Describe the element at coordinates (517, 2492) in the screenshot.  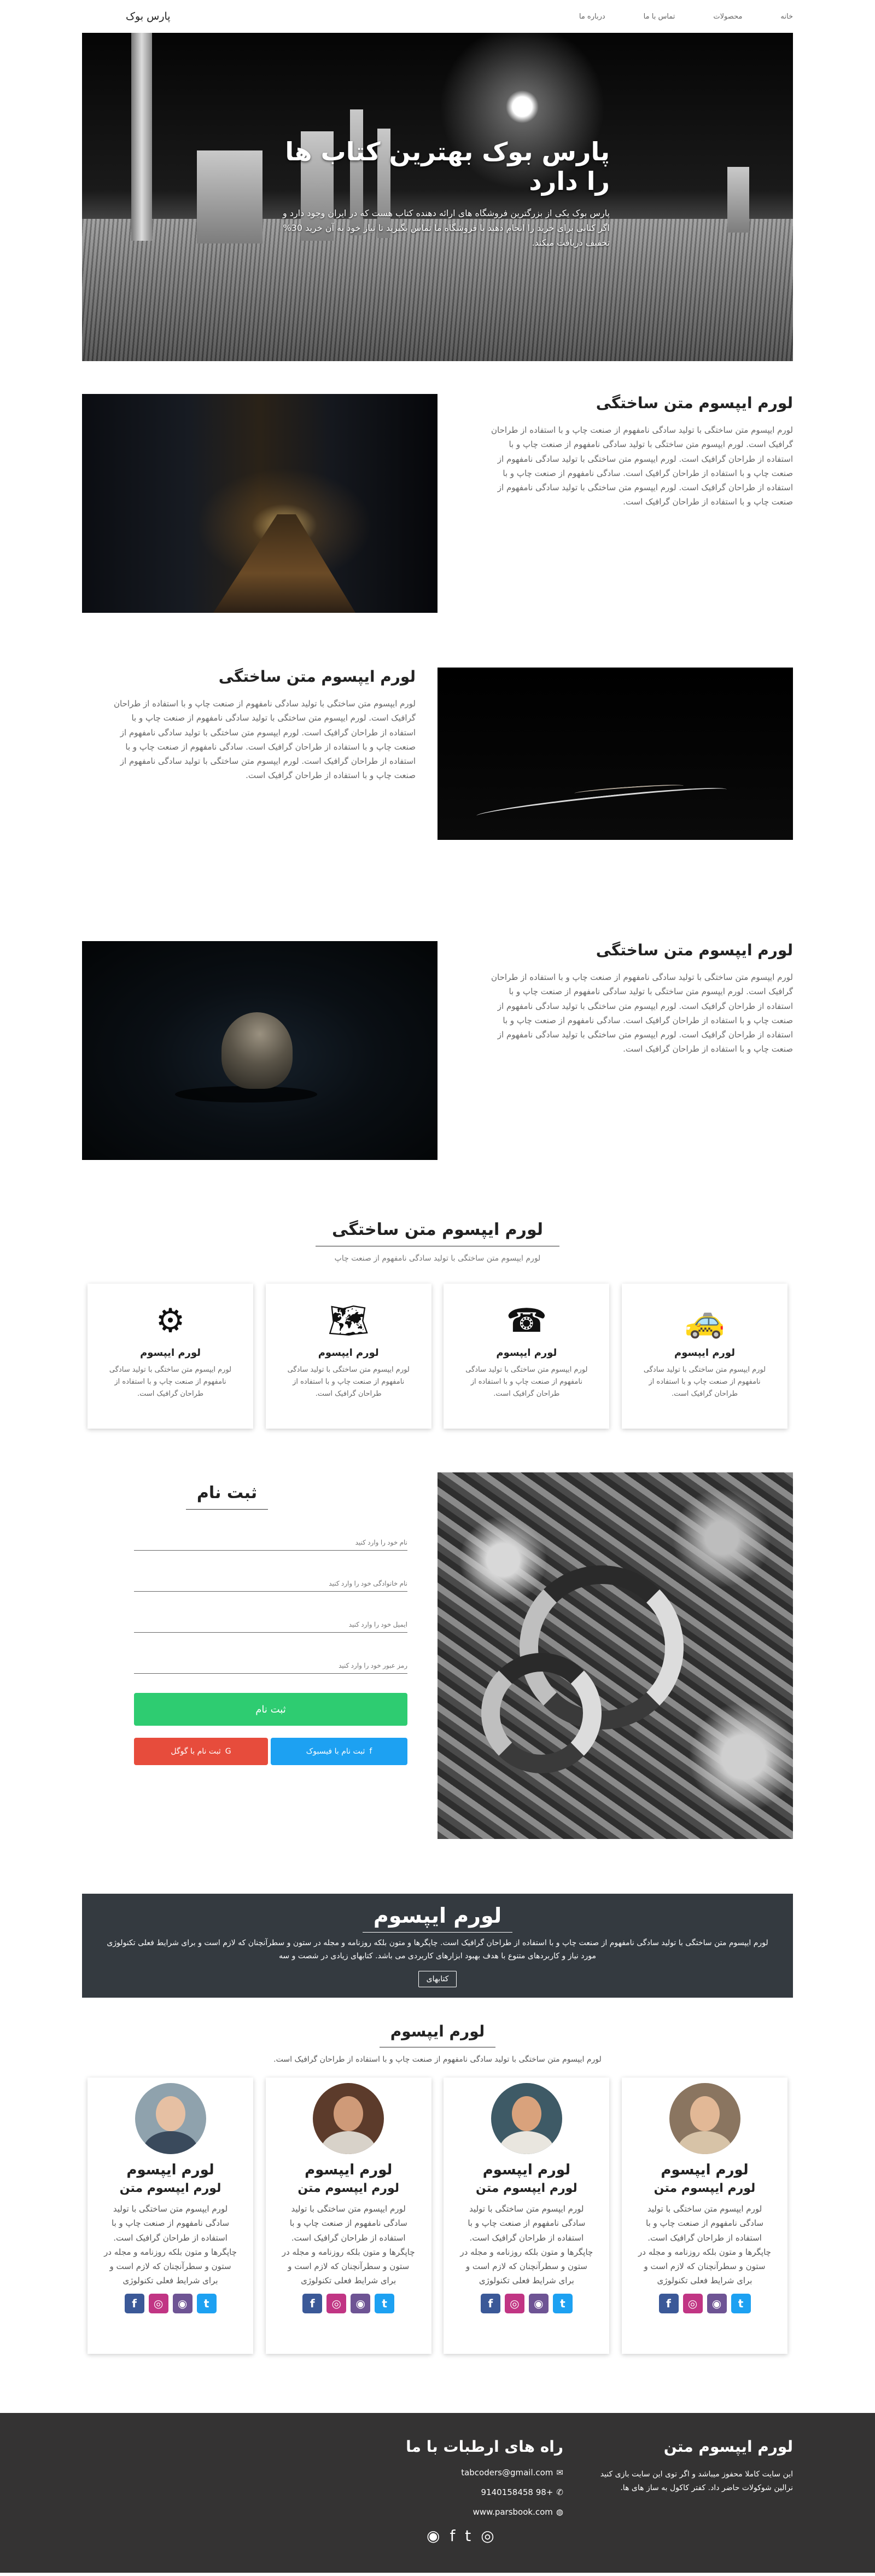
I see `footer-phone-text: +98 9140158458` at that location.